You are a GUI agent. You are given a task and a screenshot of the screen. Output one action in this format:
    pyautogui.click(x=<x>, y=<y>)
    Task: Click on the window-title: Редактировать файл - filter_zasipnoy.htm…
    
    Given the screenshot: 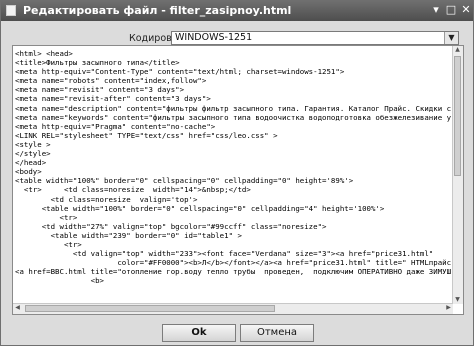 What is the action you would take?
    pyautogui.click(x=157, y=10)
    